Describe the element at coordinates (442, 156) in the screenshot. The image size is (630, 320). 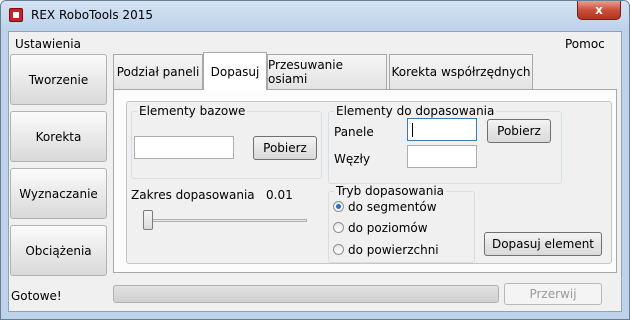
I see `nodes-input` at that location.